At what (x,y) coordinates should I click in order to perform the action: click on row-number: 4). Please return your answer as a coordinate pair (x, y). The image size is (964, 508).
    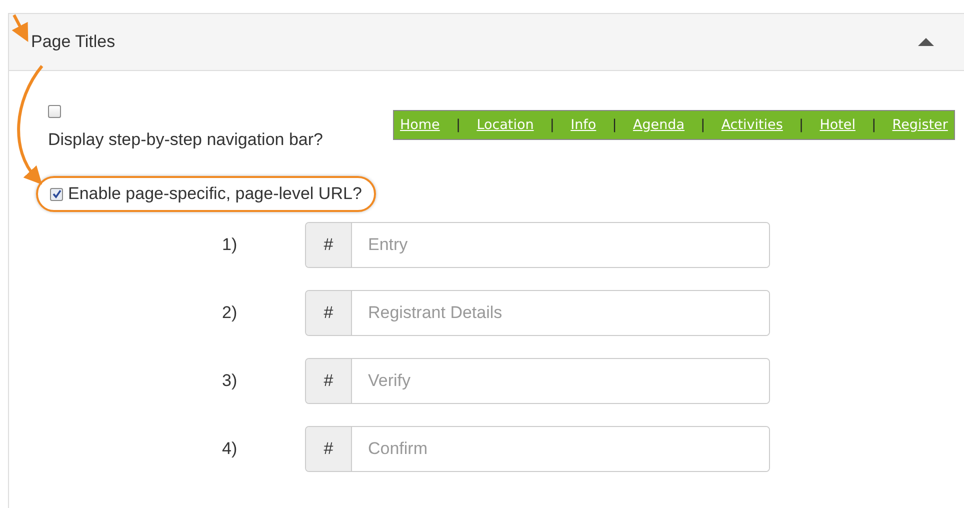
    Looking at the image, I should click on (229, 449).